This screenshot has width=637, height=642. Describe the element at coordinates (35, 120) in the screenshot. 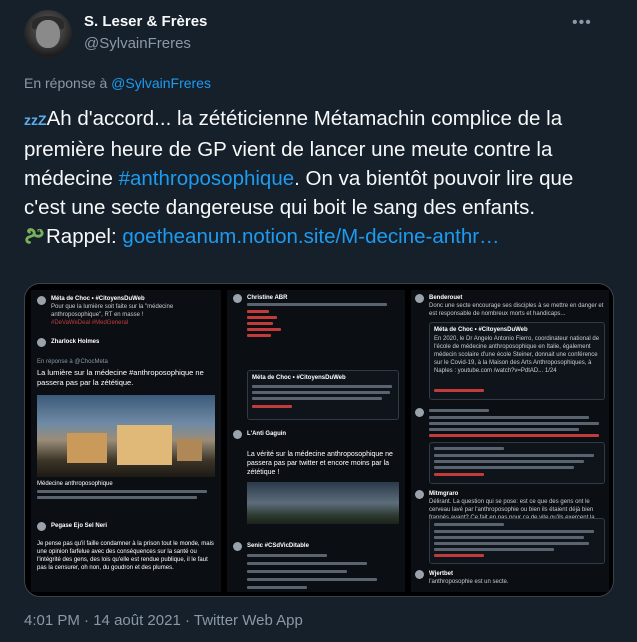

I see `sleeping-emoji: zzZ` at that location.